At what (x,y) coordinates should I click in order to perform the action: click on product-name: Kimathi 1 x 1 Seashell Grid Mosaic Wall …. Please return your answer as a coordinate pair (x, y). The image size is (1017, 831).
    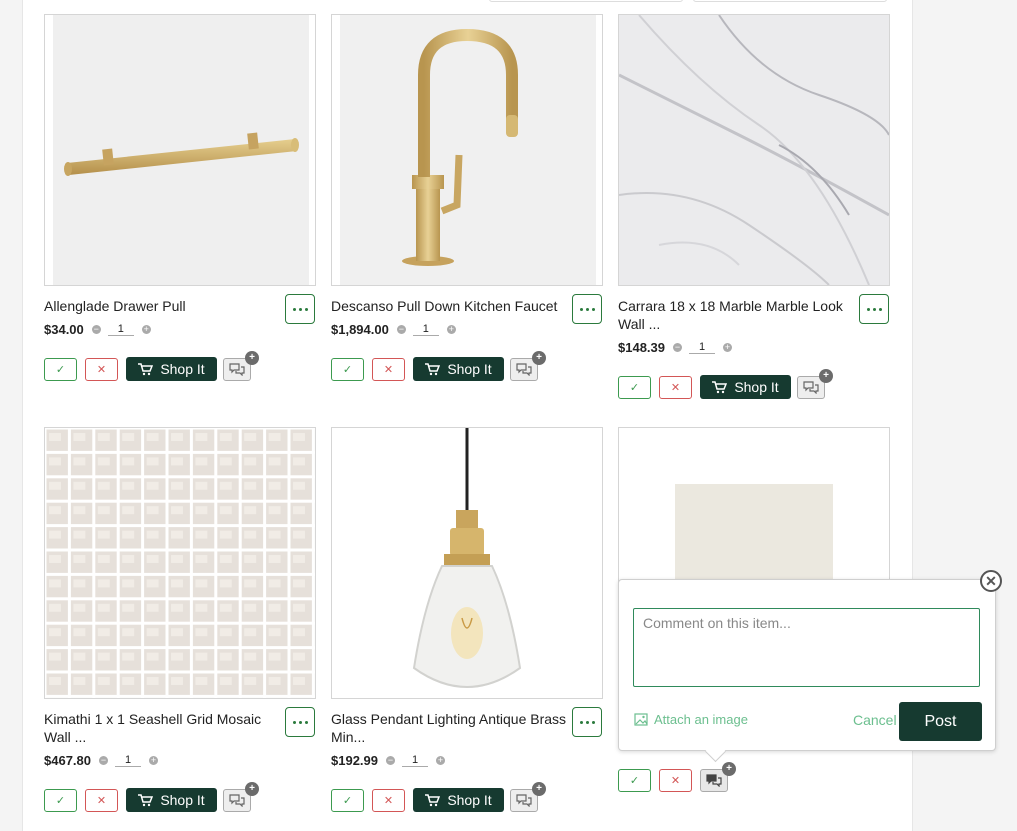
    Looking at the image, I should click on (162, 728).